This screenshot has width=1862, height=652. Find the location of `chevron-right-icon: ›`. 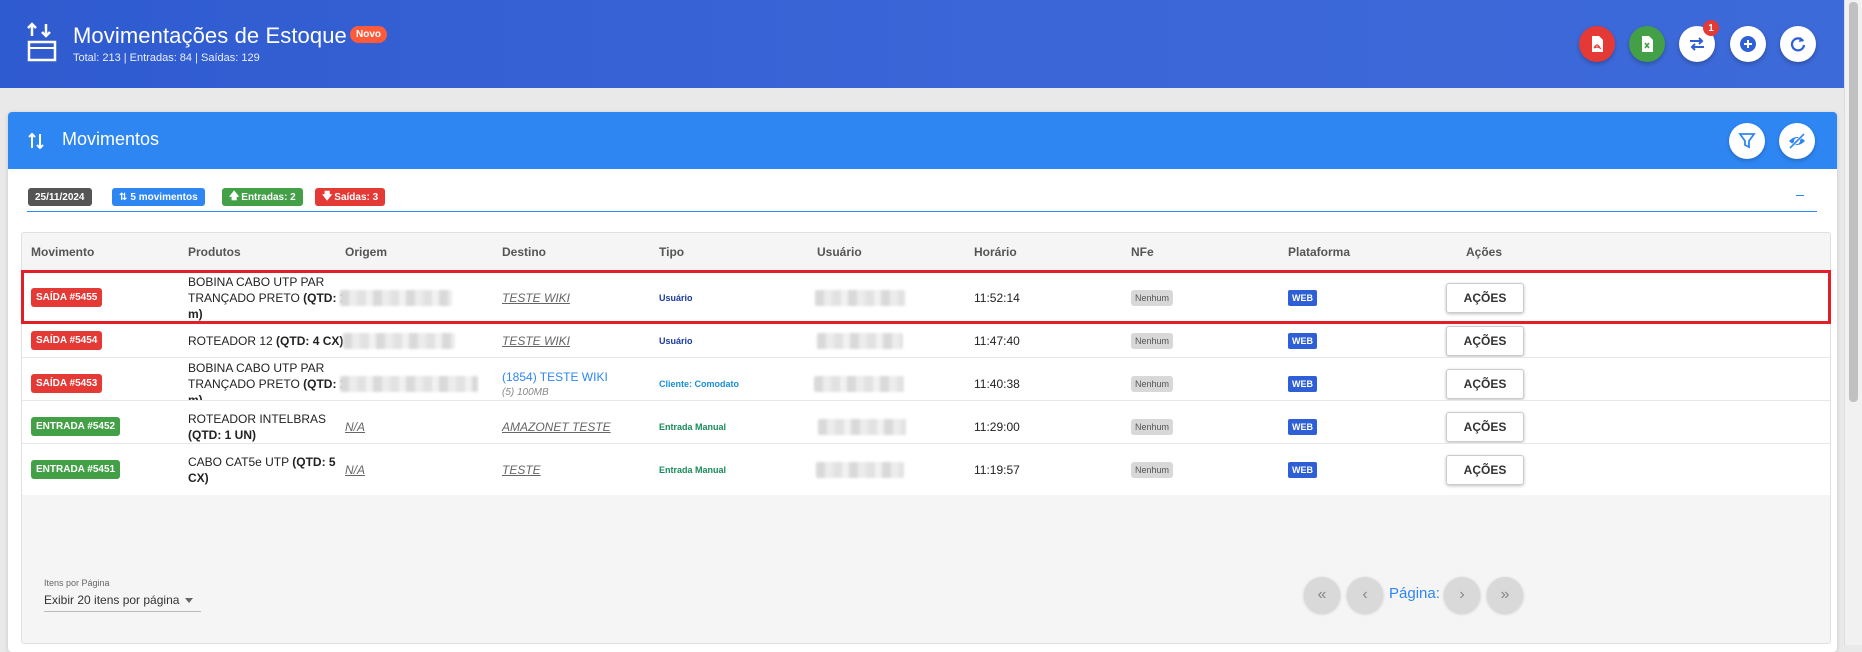

chevron-right-icon: › is located at coordinates (1462, 594).